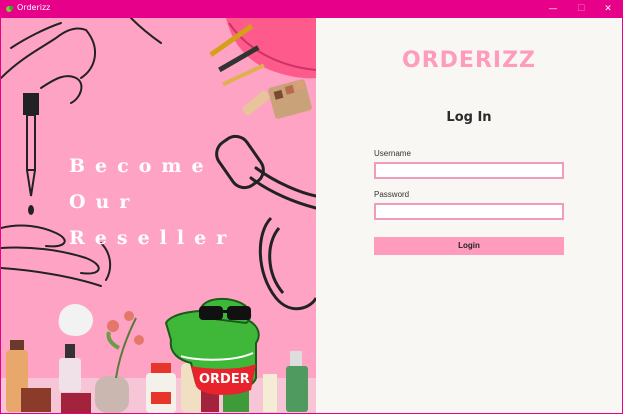  Describe the element at coordinates (141, 166) in the screenshot. I see `headline-line-1: Become` at that location.